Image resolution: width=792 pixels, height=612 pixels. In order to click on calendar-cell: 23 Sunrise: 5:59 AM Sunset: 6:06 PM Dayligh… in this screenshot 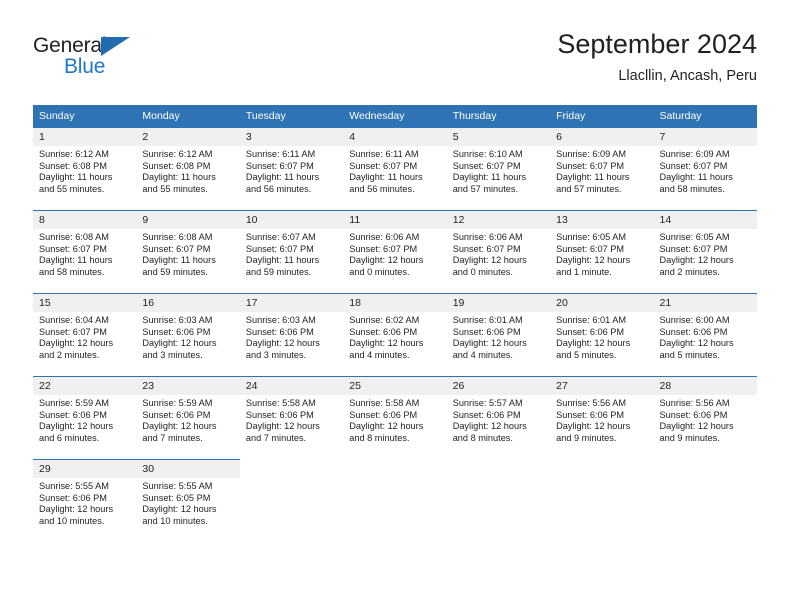, I will do `click(188, 417)`.